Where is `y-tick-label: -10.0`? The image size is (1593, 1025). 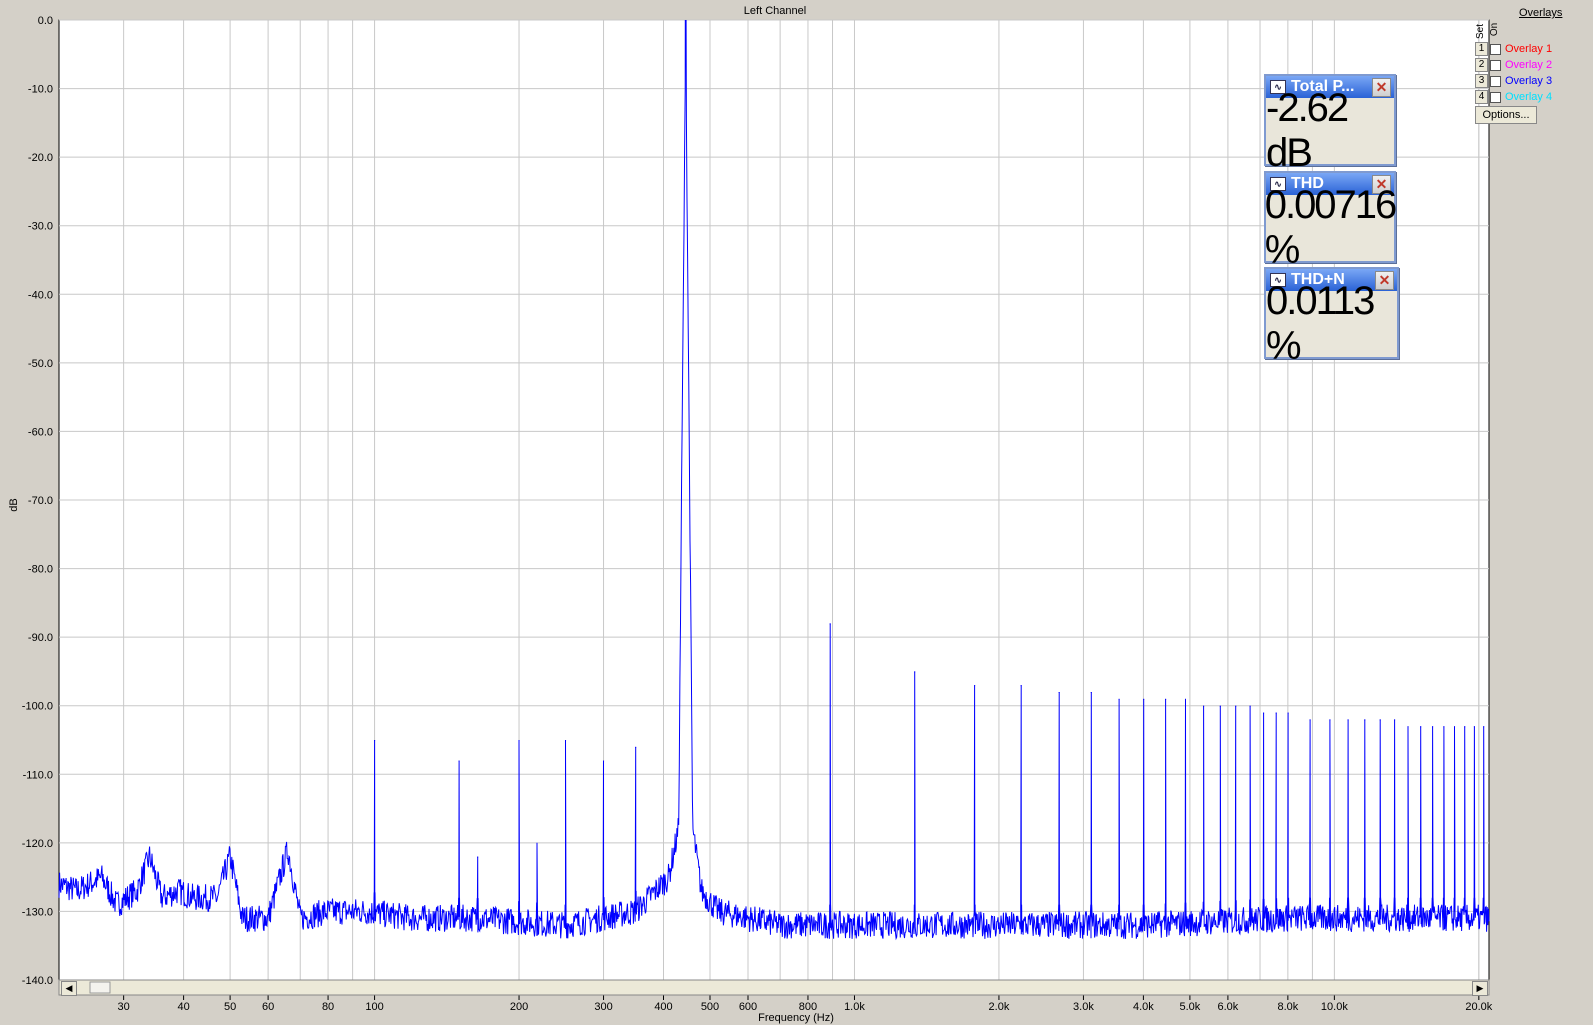 y-tick-label: -10.0 is located at coordinates (40, 90).